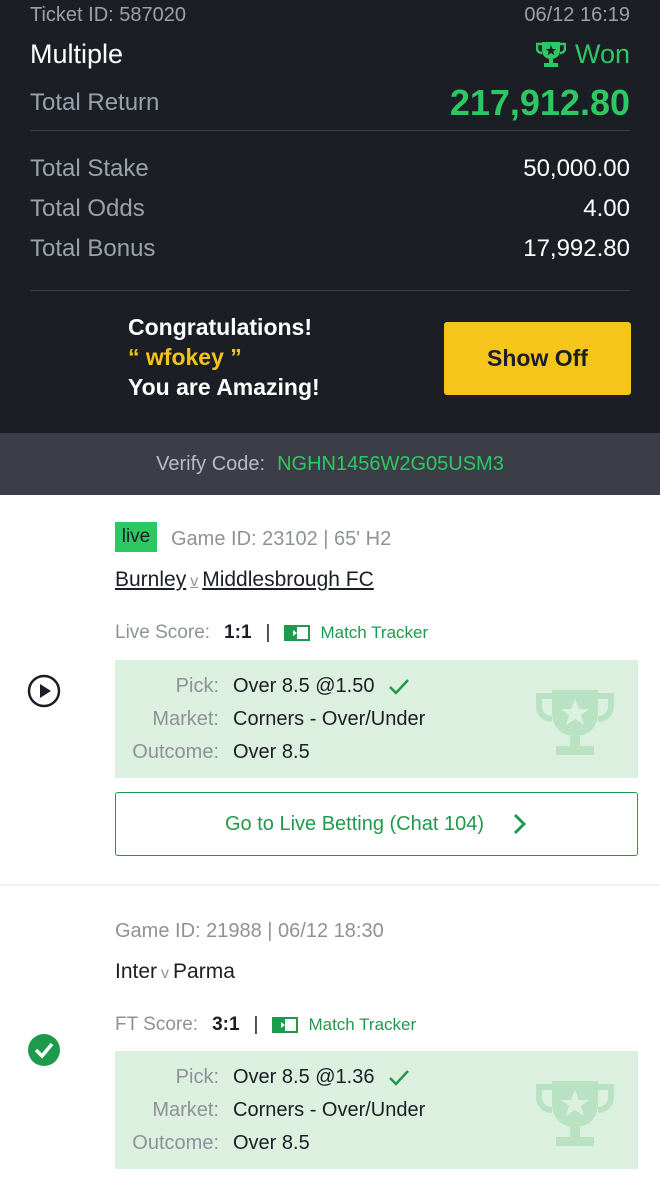  What do you see at coordinates (330, 249) in the screenshot?
I see `total-bonus-row: Total Bonus 17,992.80` at bounding box center [330, 249].